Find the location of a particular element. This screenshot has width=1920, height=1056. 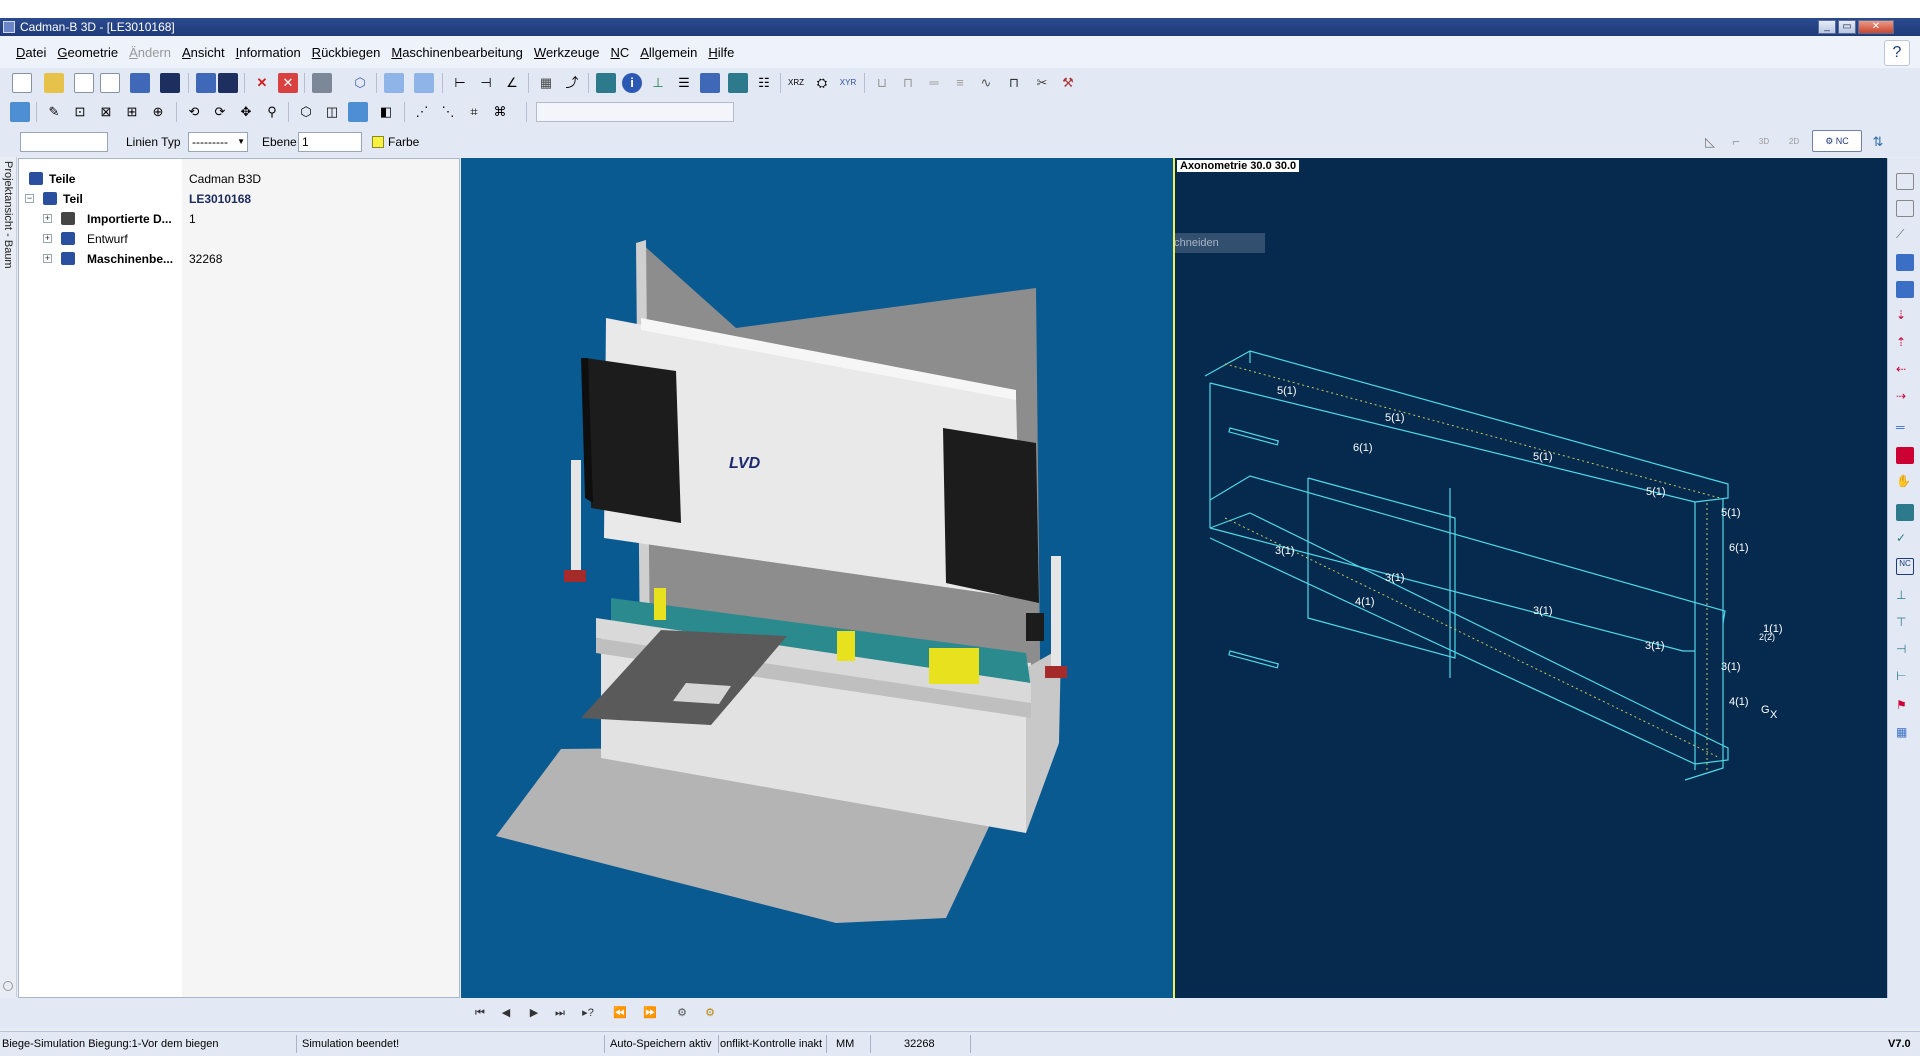

profile-5-icon: ∿ is located at coordinates (986, 83).